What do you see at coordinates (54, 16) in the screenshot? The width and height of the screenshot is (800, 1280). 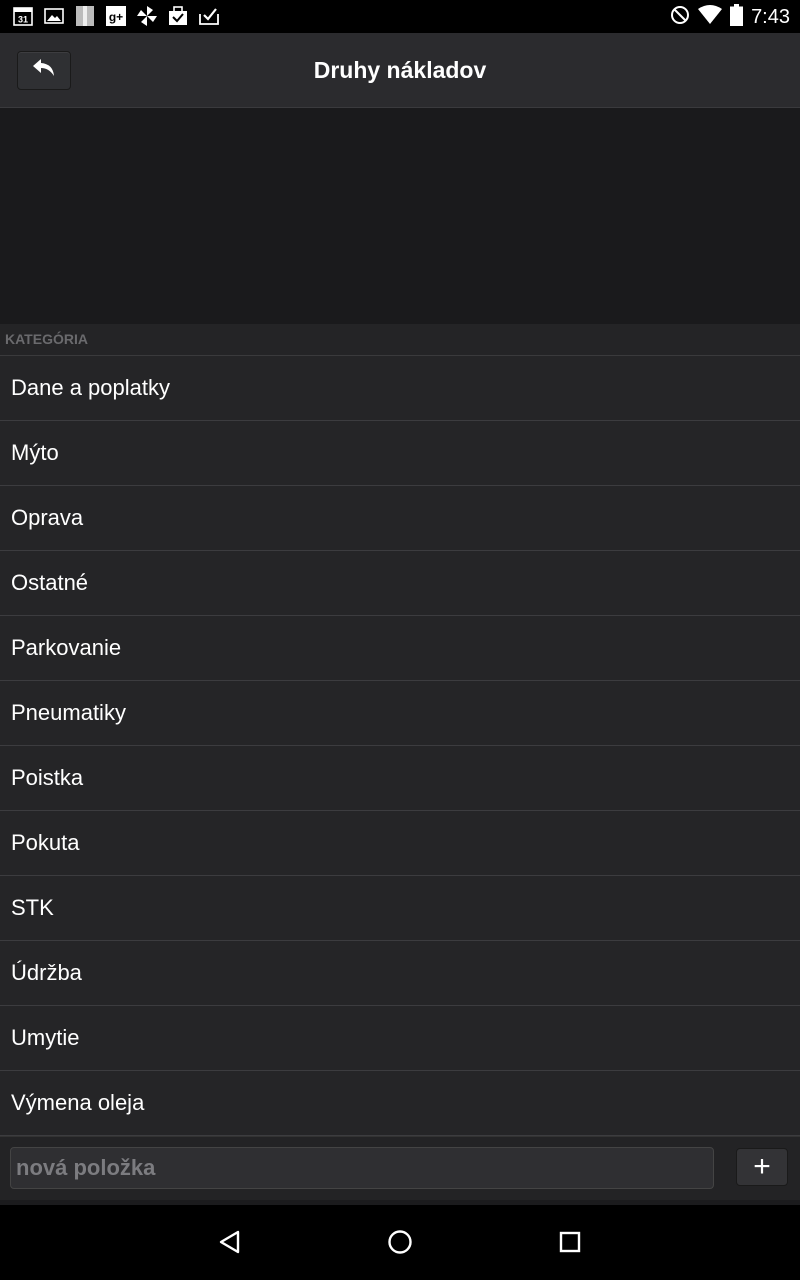 I see `gallery-icon` at bounding box center [54, 16].